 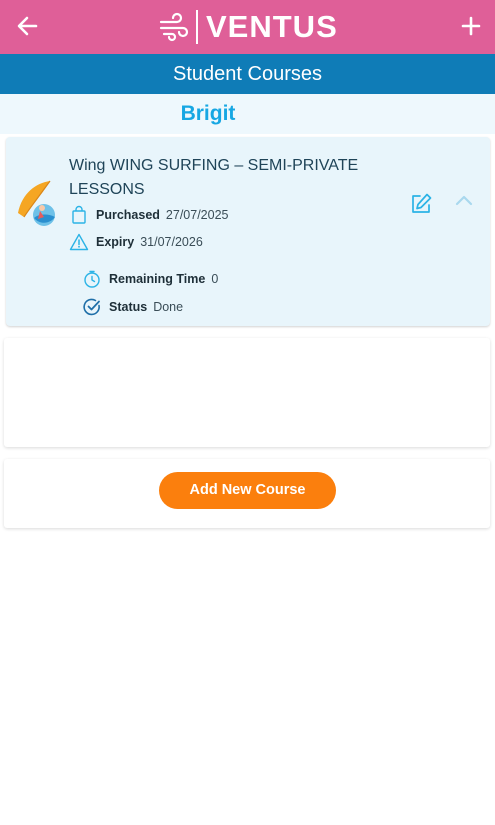 What do you see at coordinates (136, 242) in the screenshot?
I see `expiry-row: Expiry 31/07/2026` at bounding box center [136, 242].